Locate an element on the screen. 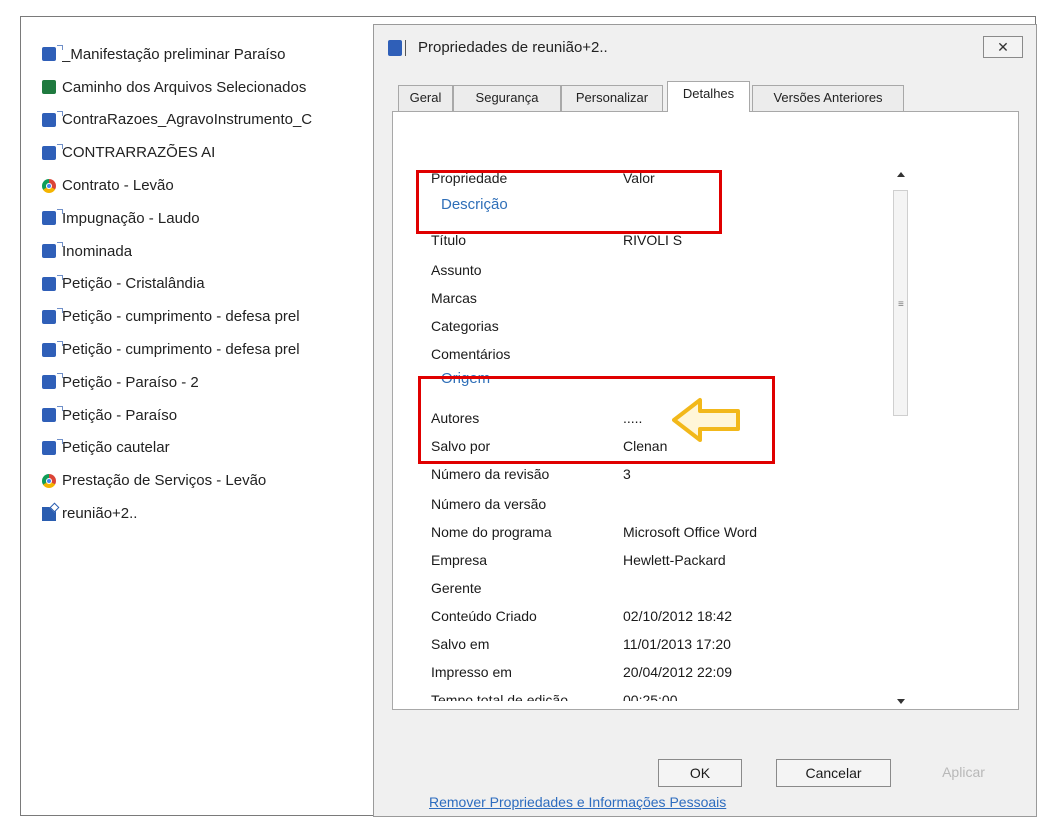 Image resolution: width=1056 pixels, height=834 pixels. tab-personalizar: Personalizar is located at coordinates (612, 98).